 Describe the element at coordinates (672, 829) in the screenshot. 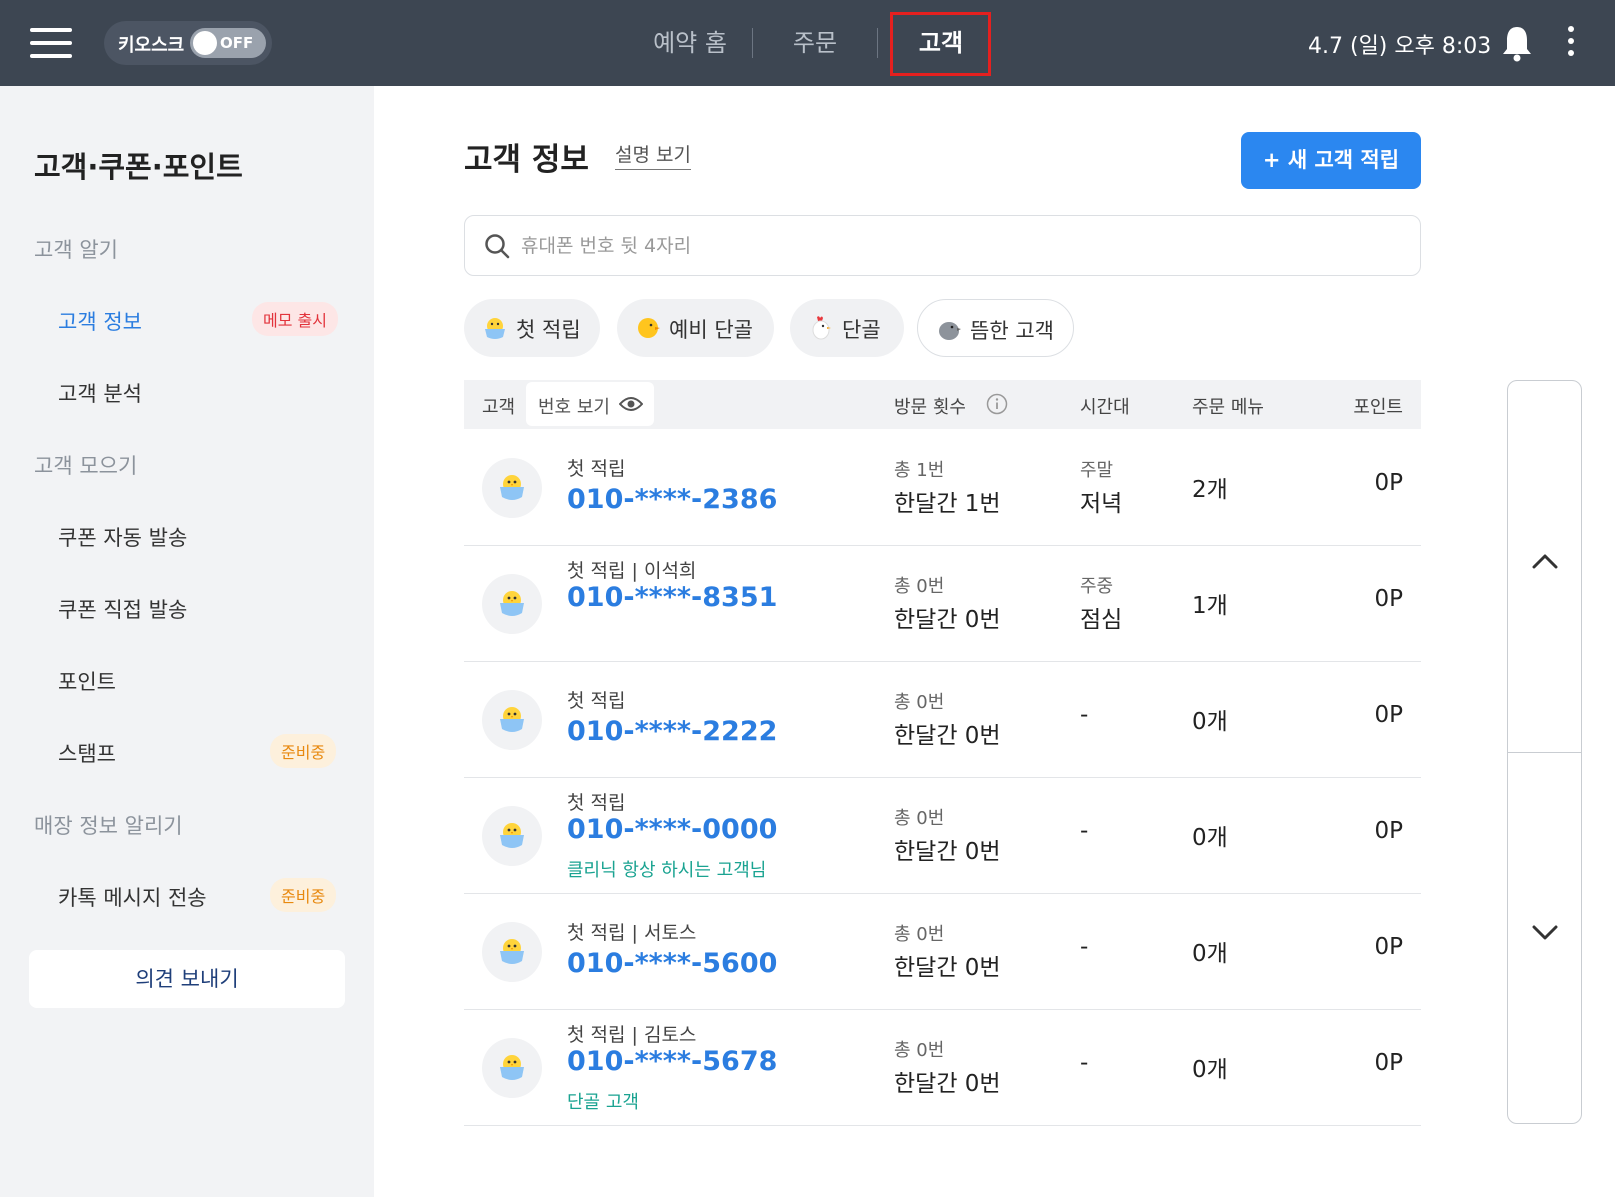

I see `customer-phone: 010-****-0000` at that location.